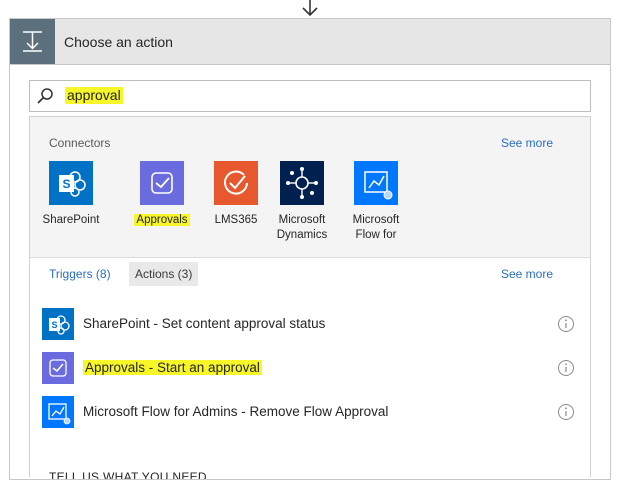 The height and width of the screenshot is (480, 623). I want to click on connector-label: LMS365, so click(236, 220).